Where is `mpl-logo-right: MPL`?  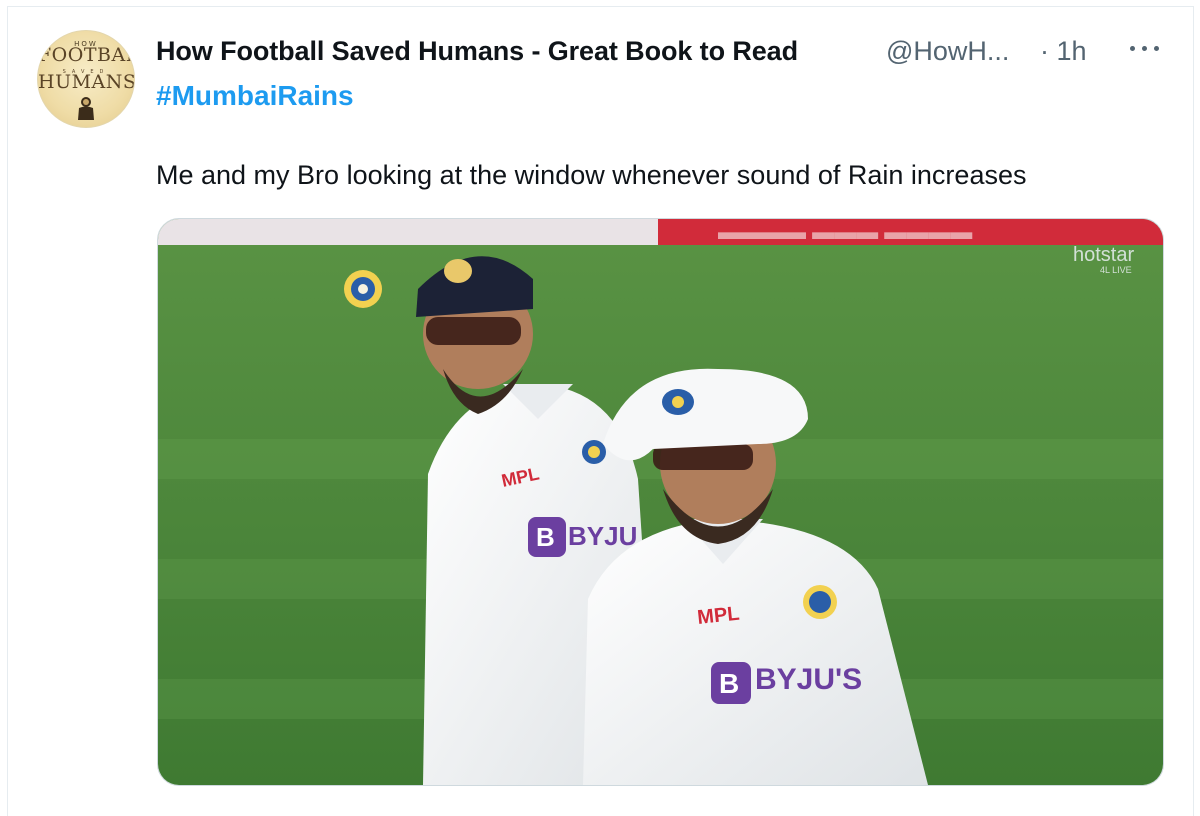
mpl-logo-right: MPL is located at coordinates (718, 616).